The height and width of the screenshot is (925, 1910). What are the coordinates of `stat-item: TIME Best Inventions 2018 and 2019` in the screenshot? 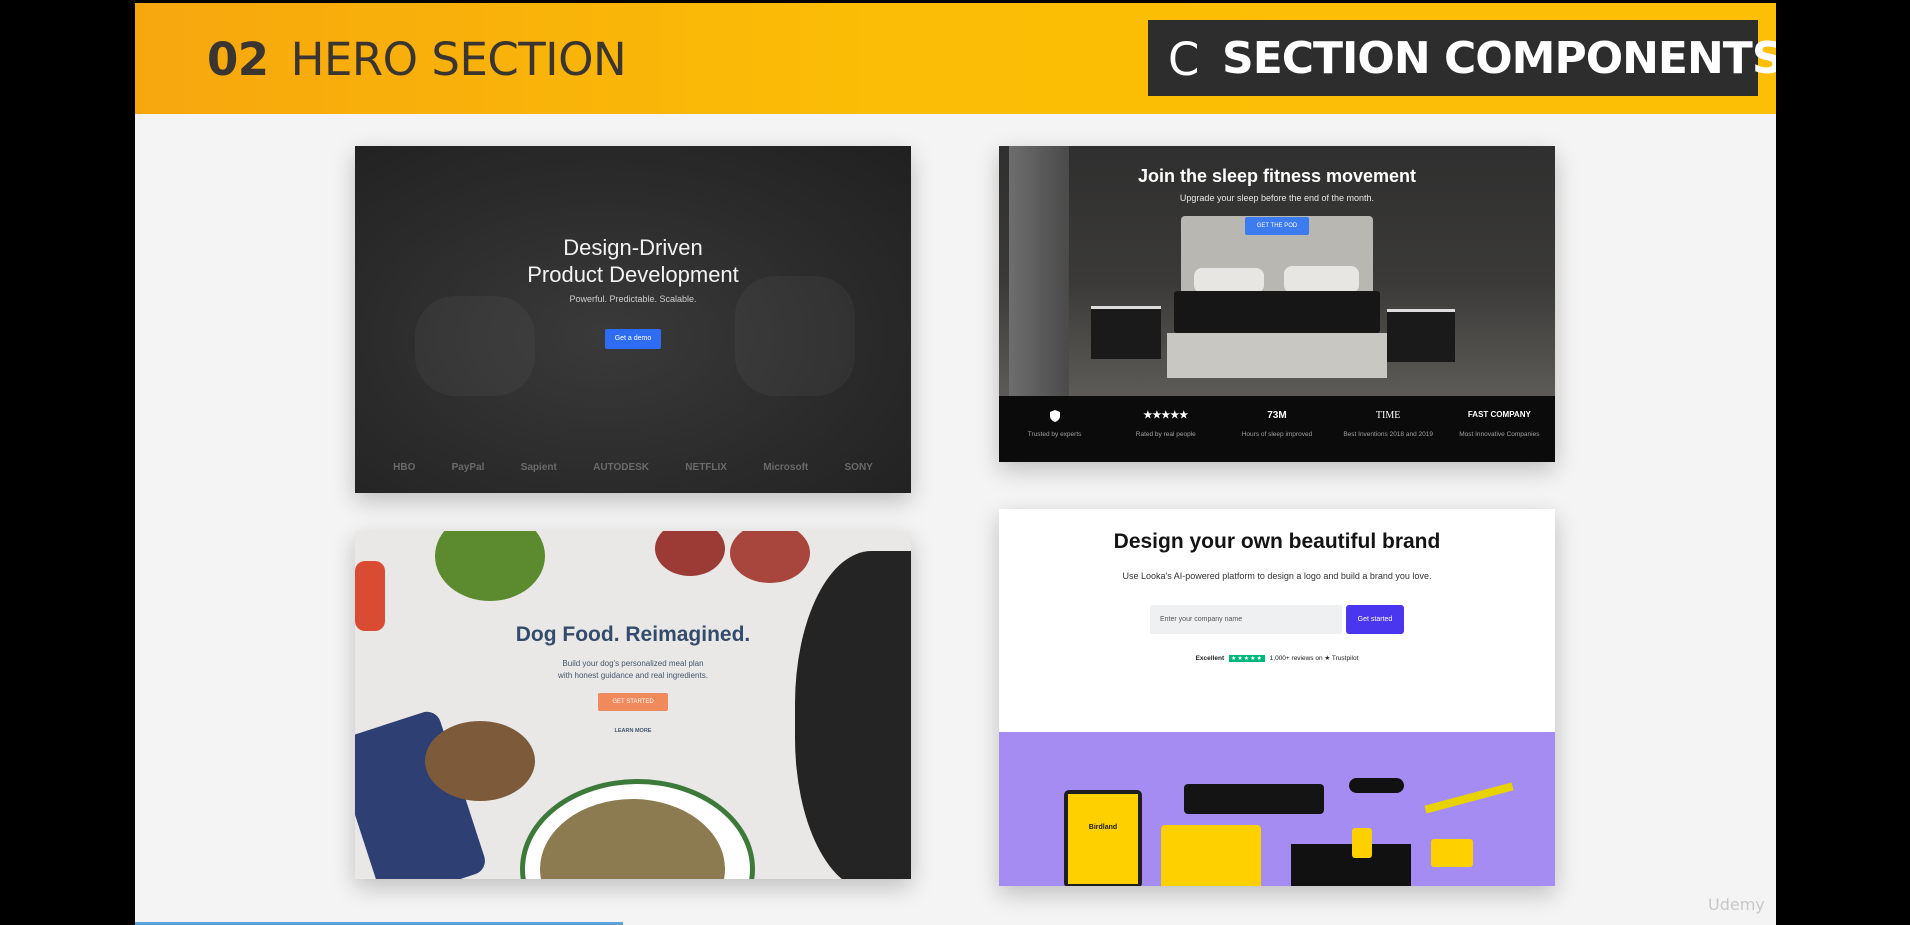 It's located at (1388, 429).